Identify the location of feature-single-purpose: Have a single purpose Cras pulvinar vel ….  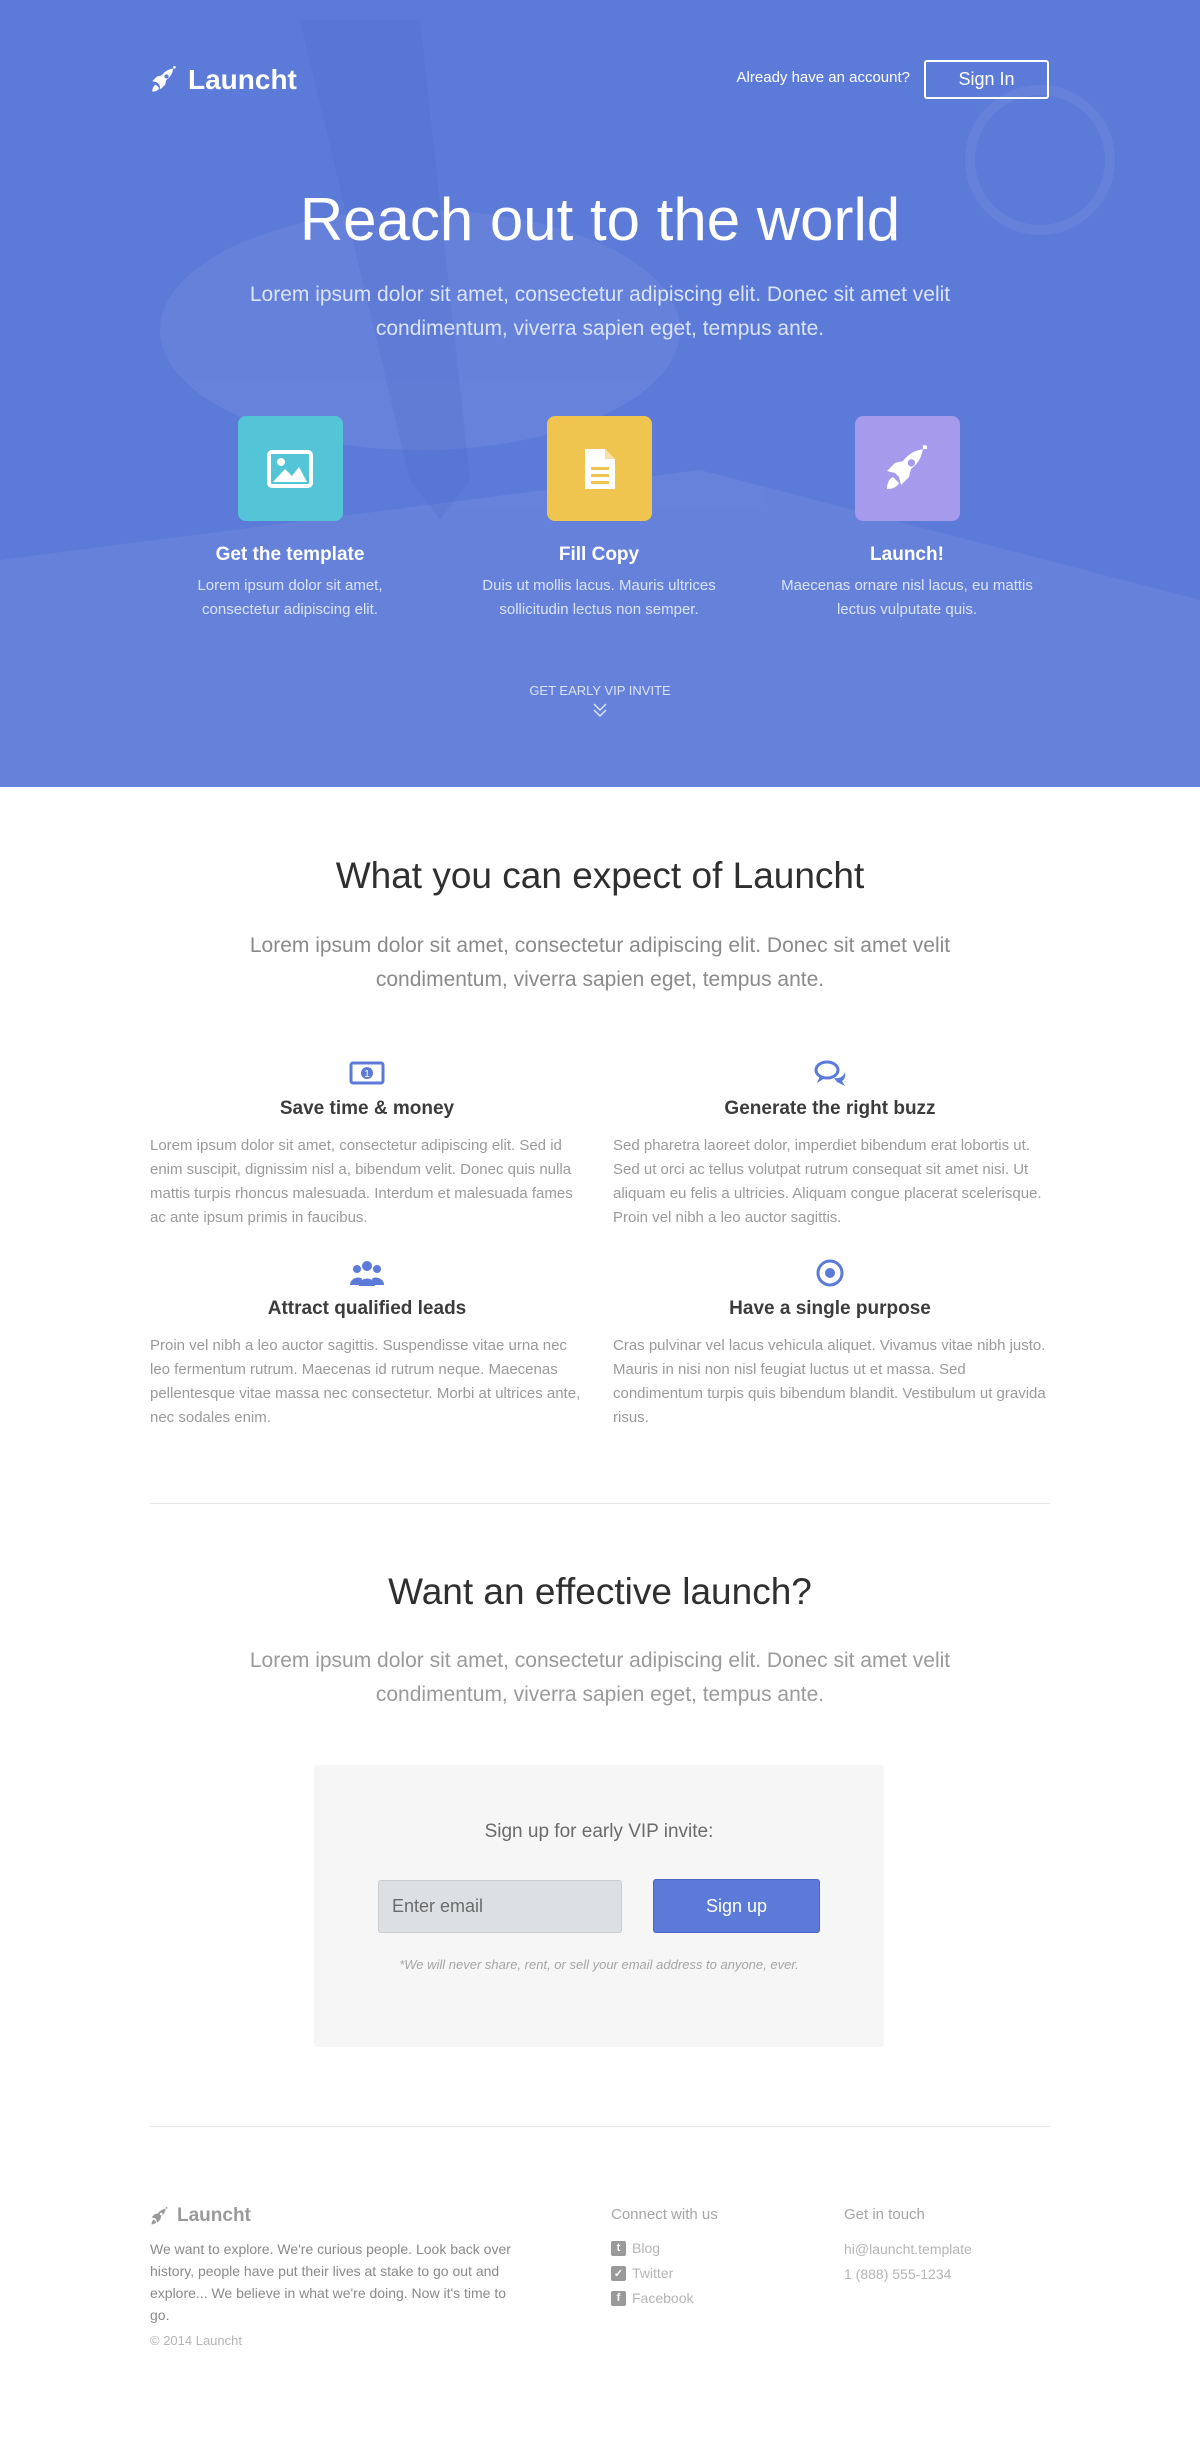
(830, 1344).